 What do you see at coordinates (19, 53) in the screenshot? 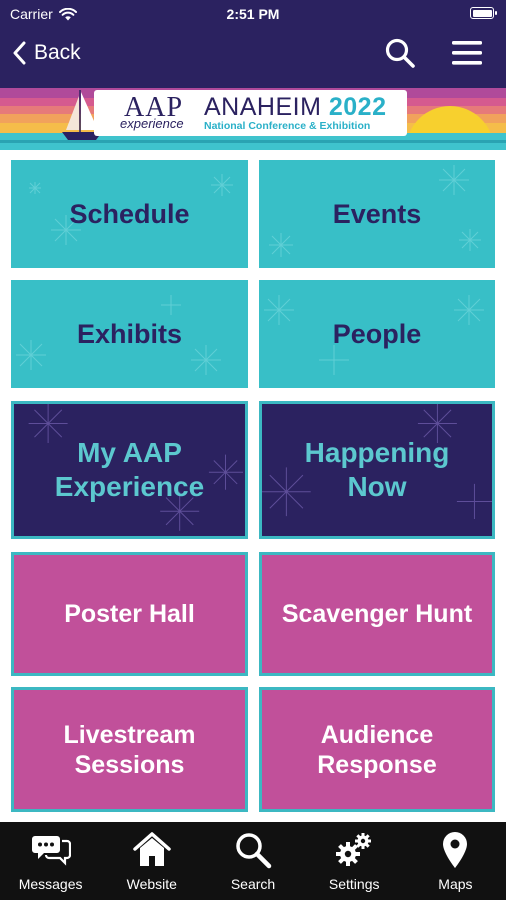
I see `chevron-left-icon` at bounding box center [19, 53].